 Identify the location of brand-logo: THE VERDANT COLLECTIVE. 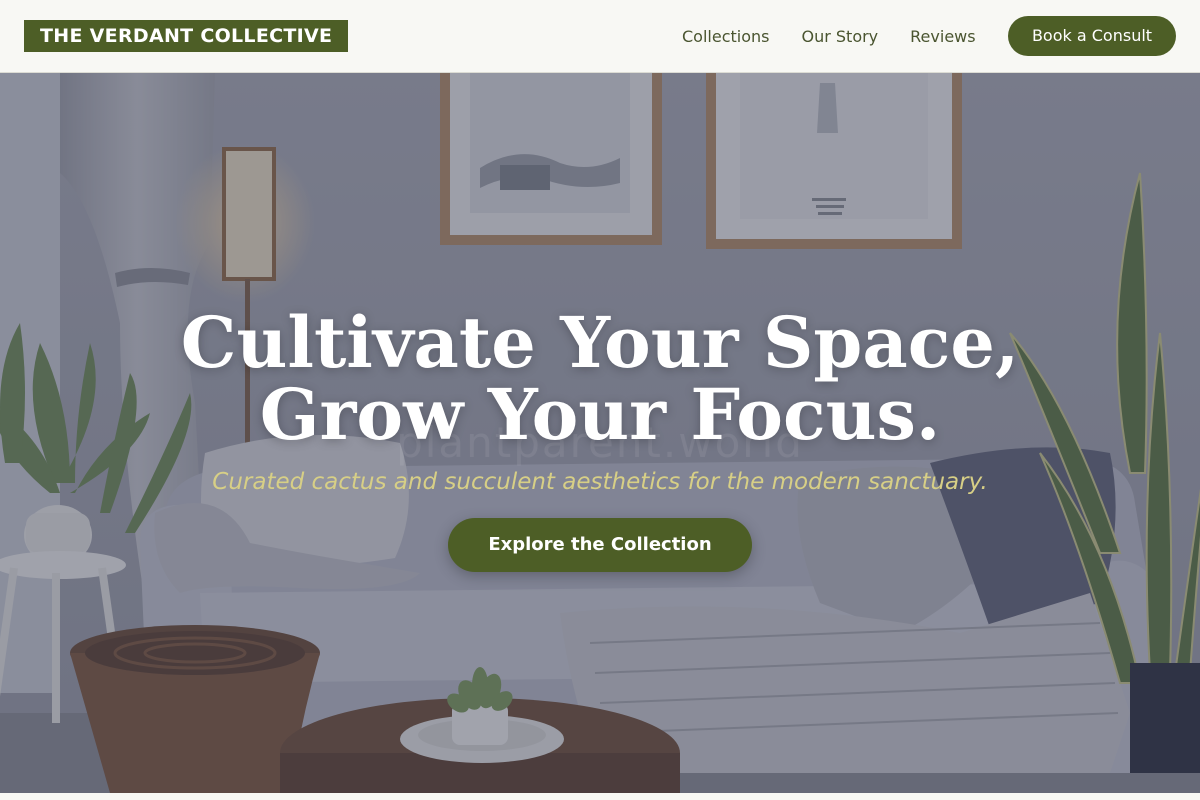
(186, 36).